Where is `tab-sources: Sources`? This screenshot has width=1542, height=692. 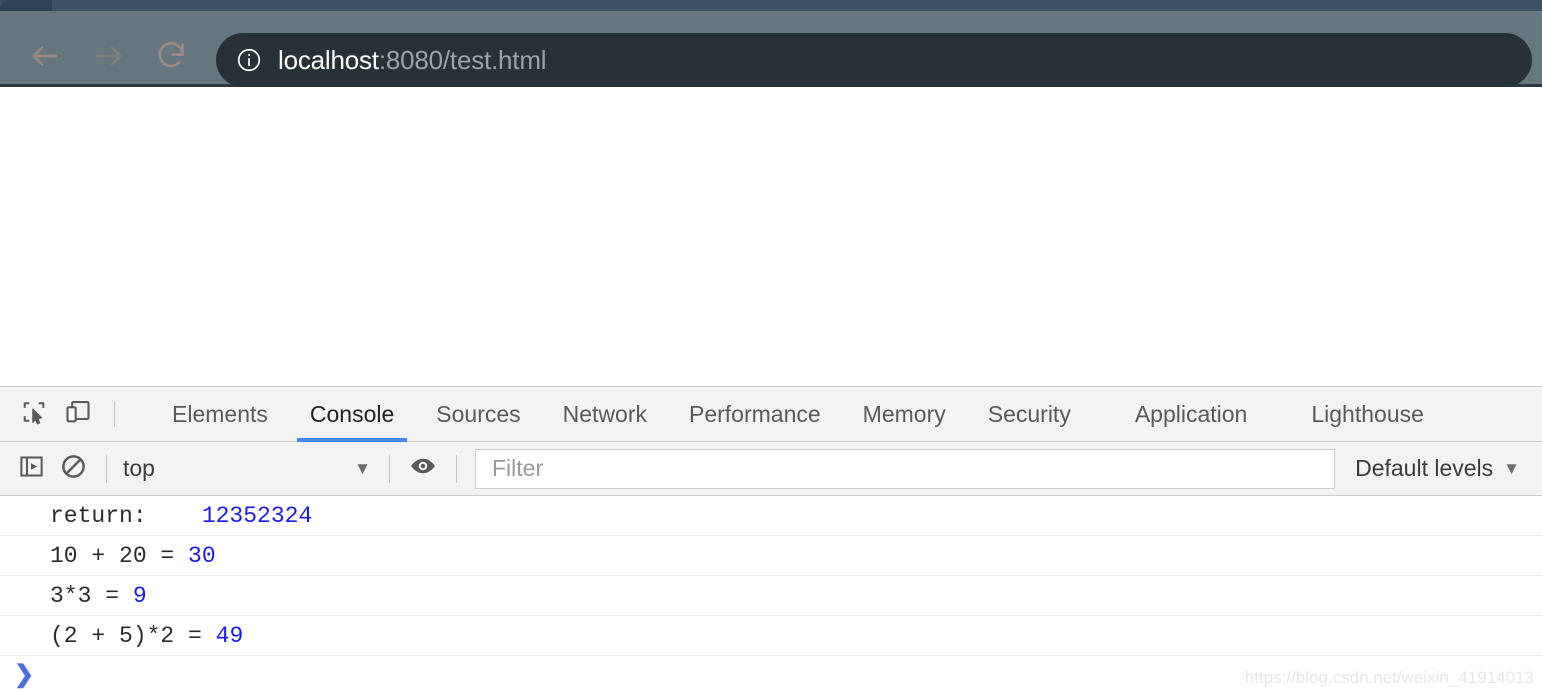
tab-sources: Sources is located at coordinates (478, 414).